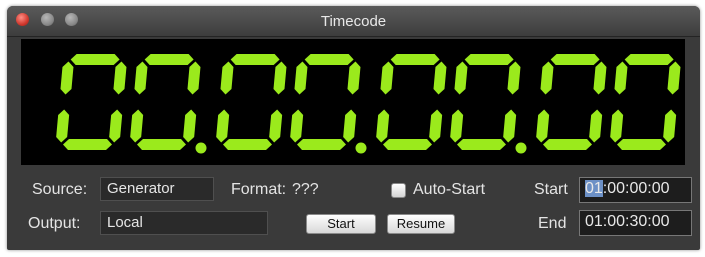  Describe the element at coordinates (635, 223) in the screenshot. I see `end-time-field: 01:00:30:00` at that location.